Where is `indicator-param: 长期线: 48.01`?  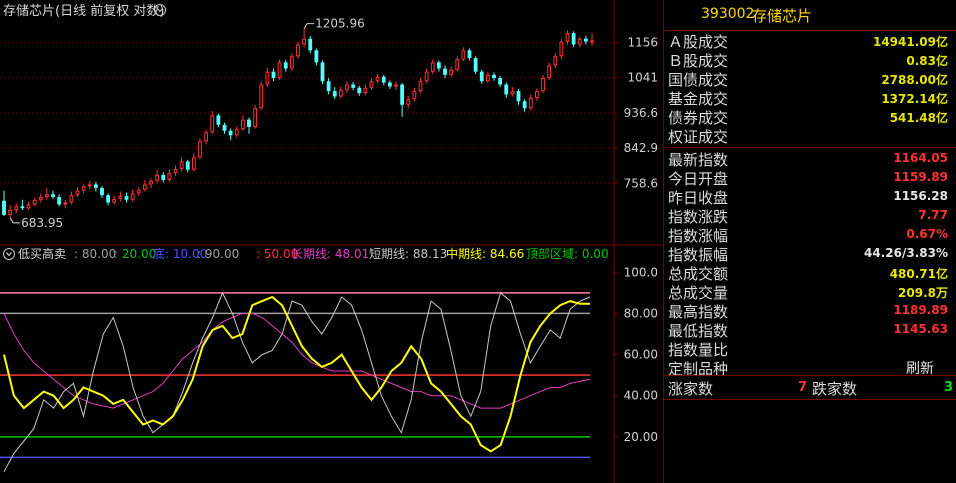 indicator-param: 长期线: 48.01 is located at coordinates (330, 254).